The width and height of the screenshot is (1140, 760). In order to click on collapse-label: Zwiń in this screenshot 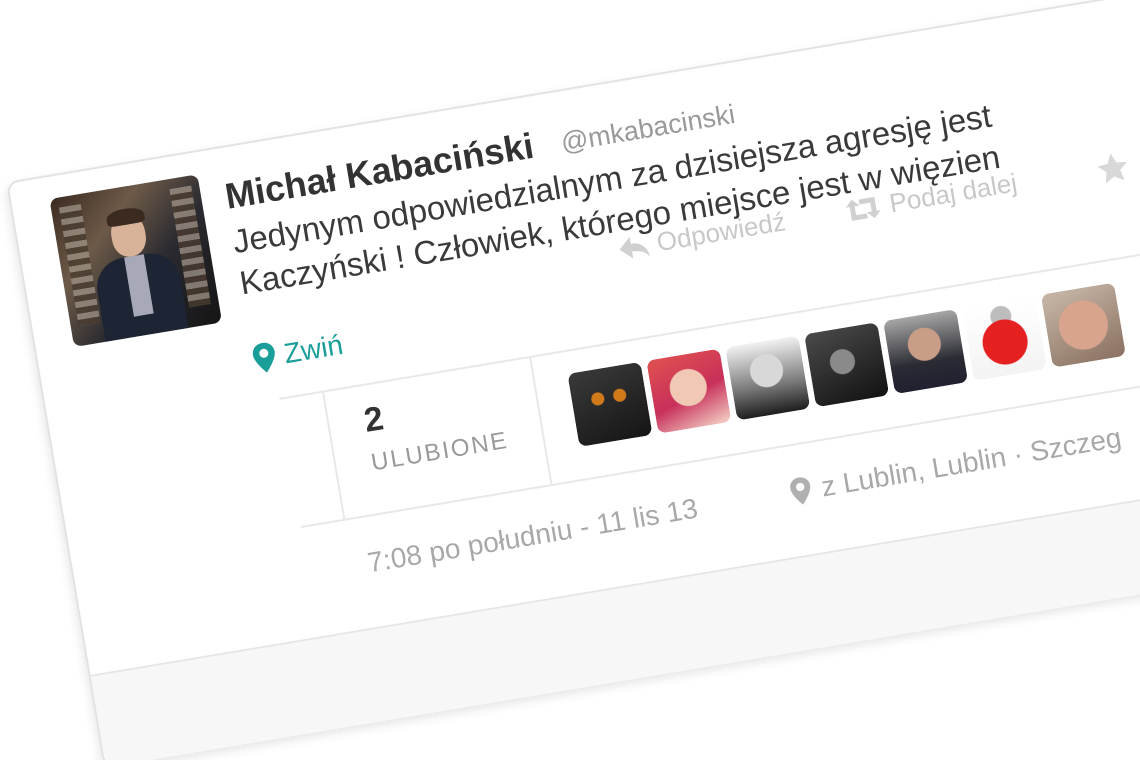, I will do `click(313, 349)`.